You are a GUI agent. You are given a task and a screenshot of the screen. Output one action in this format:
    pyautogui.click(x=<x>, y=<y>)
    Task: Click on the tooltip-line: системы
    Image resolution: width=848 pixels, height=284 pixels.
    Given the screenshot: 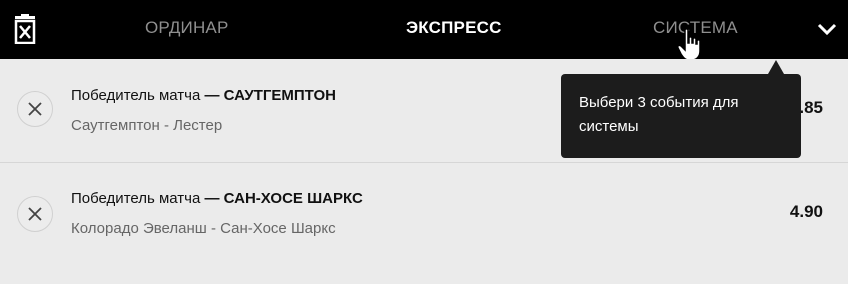 What is the action you would take?
    pyautogui.click(x=609, y=126)
    